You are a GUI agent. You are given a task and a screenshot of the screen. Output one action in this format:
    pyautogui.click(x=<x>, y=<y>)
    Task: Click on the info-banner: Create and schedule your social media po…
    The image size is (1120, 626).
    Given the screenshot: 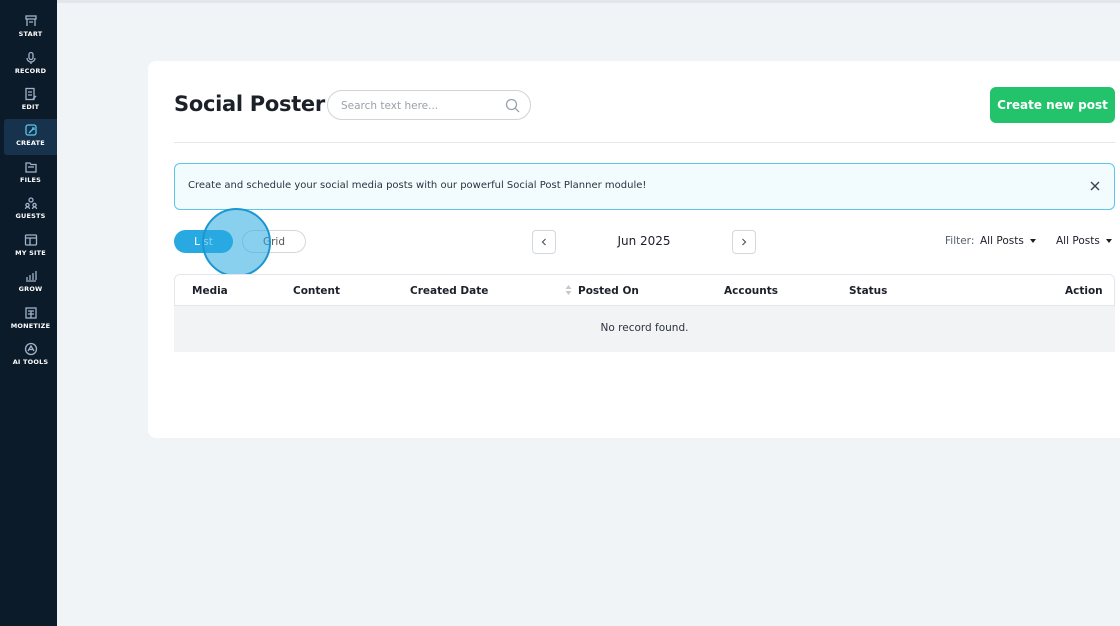 What is the action you would take?
    pyautogui.click(x=644, y=186)
    